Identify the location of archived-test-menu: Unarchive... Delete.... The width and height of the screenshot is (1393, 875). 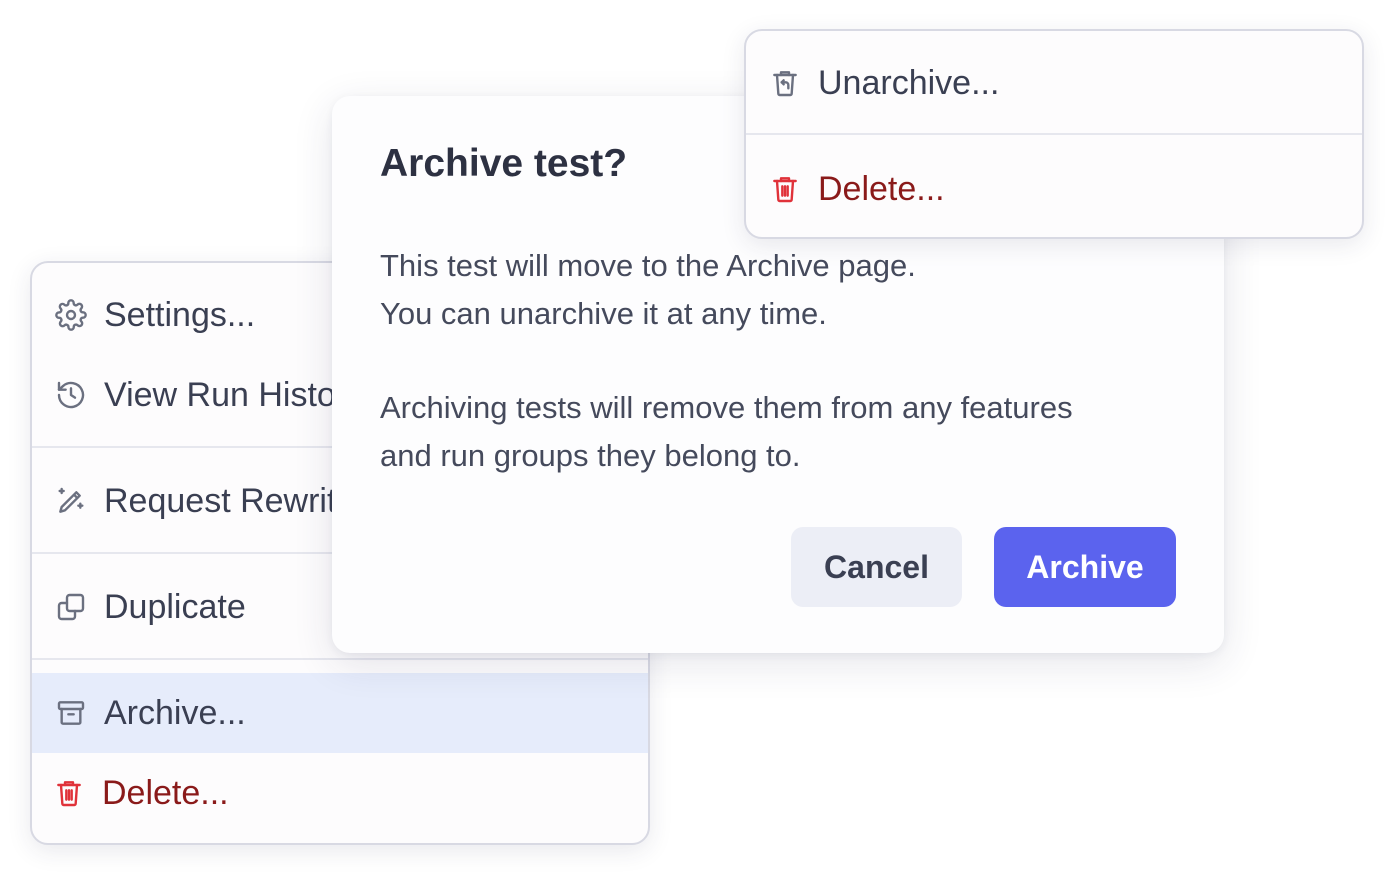
(1054, 134).